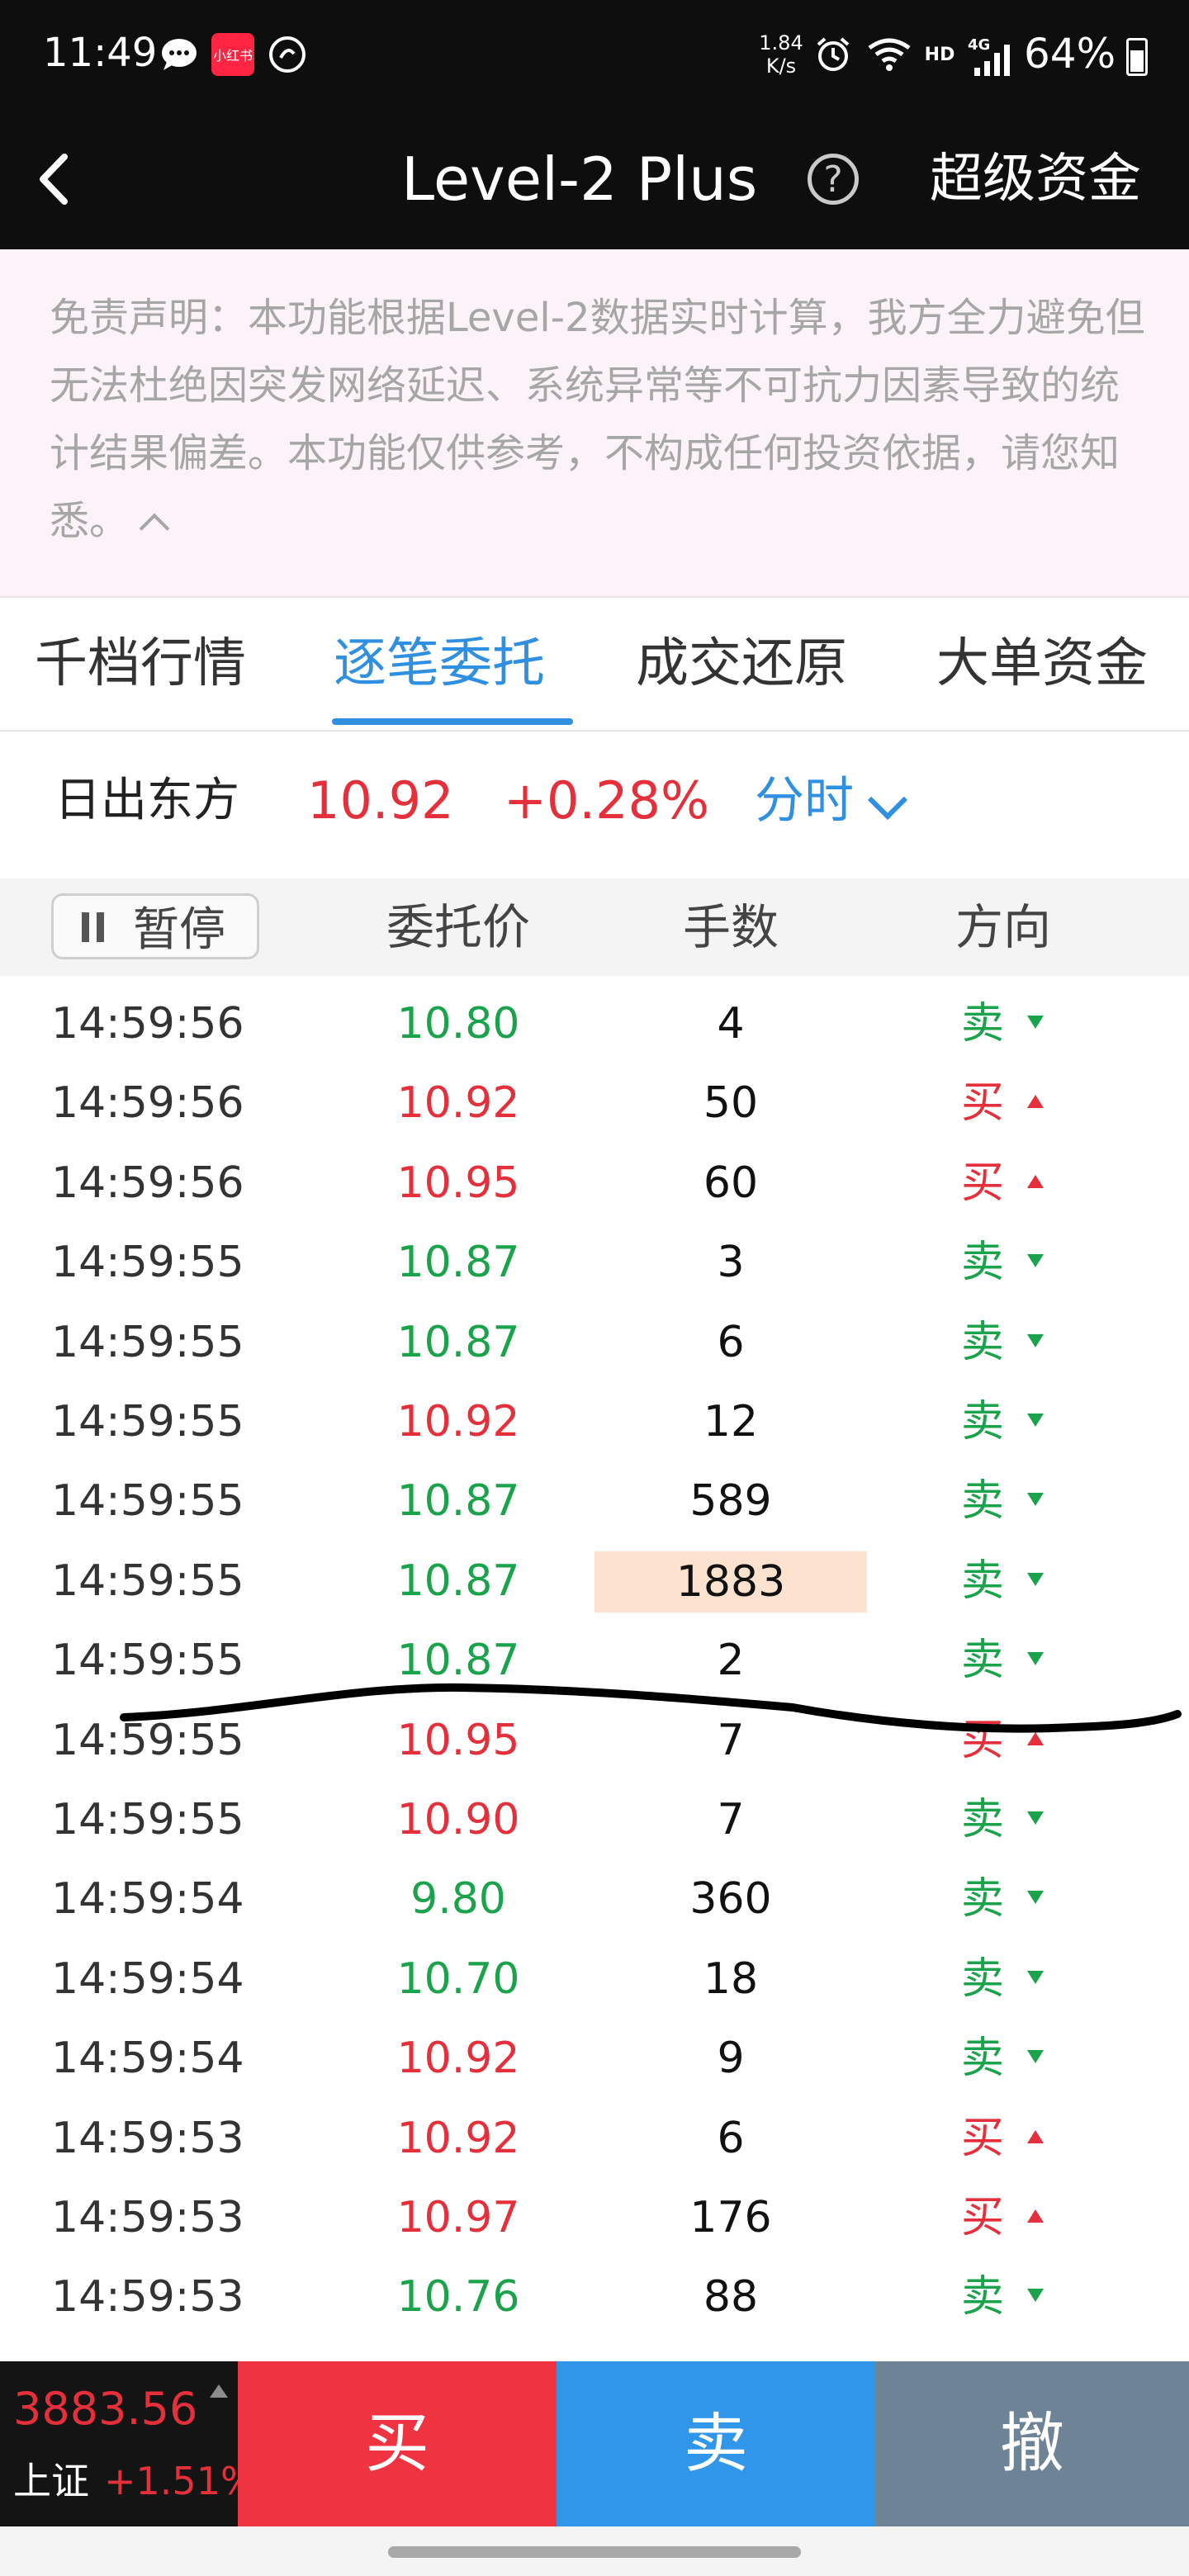 Image resolution: width=1189 pixels, height=2576 pixels. Describe the element at coordinates (100, 53) in the screenshot. I see `status-time: 11:49` at that location.